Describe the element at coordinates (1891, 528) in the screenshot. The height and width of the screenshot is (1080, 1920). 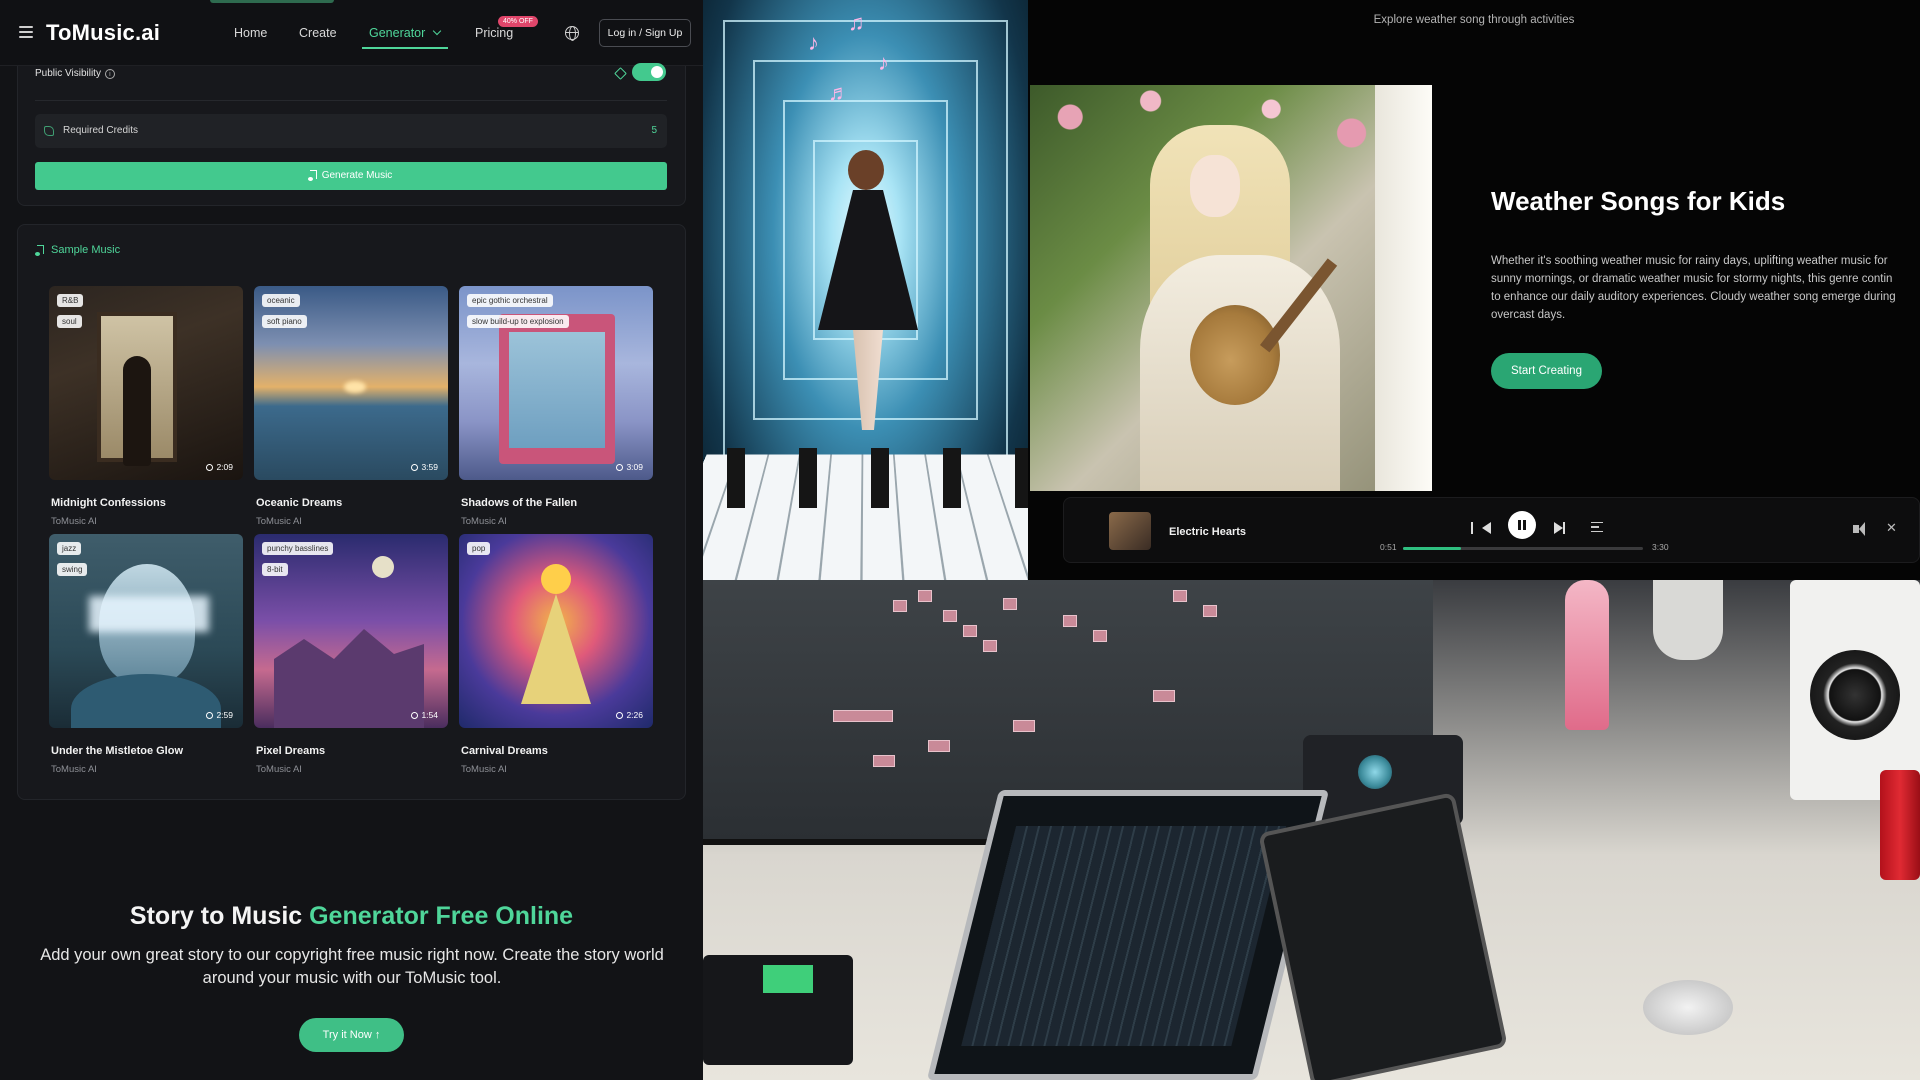
I see `close-icon: ✕` at that location.